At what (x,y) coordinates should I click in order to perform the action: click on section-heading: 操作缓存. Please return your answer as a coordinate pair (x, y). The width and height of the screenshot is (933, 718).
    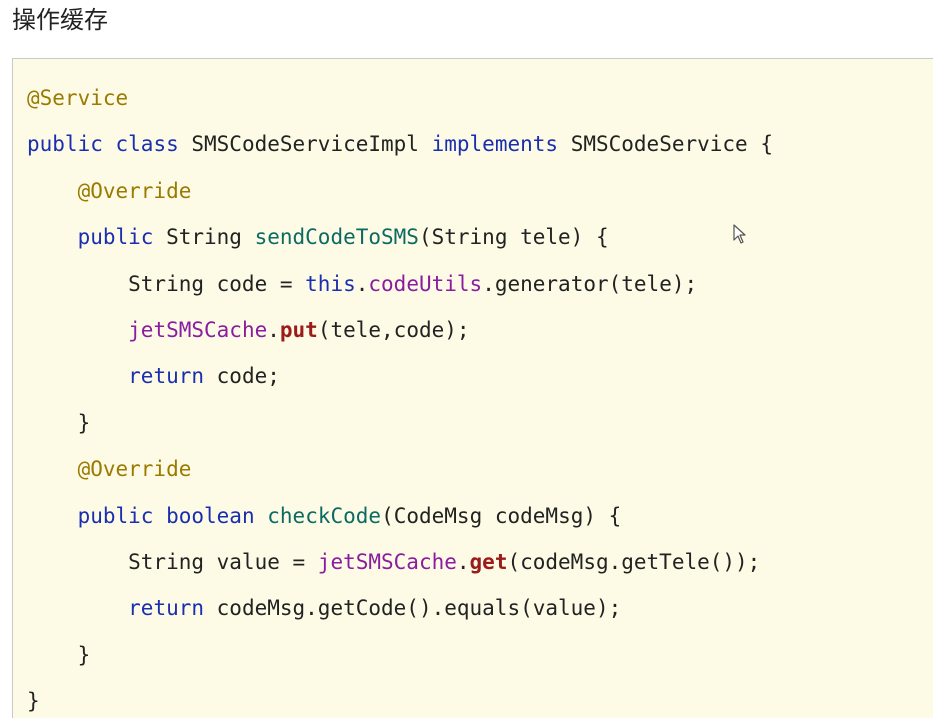
    Looking at the image, I should click on (60, 20).